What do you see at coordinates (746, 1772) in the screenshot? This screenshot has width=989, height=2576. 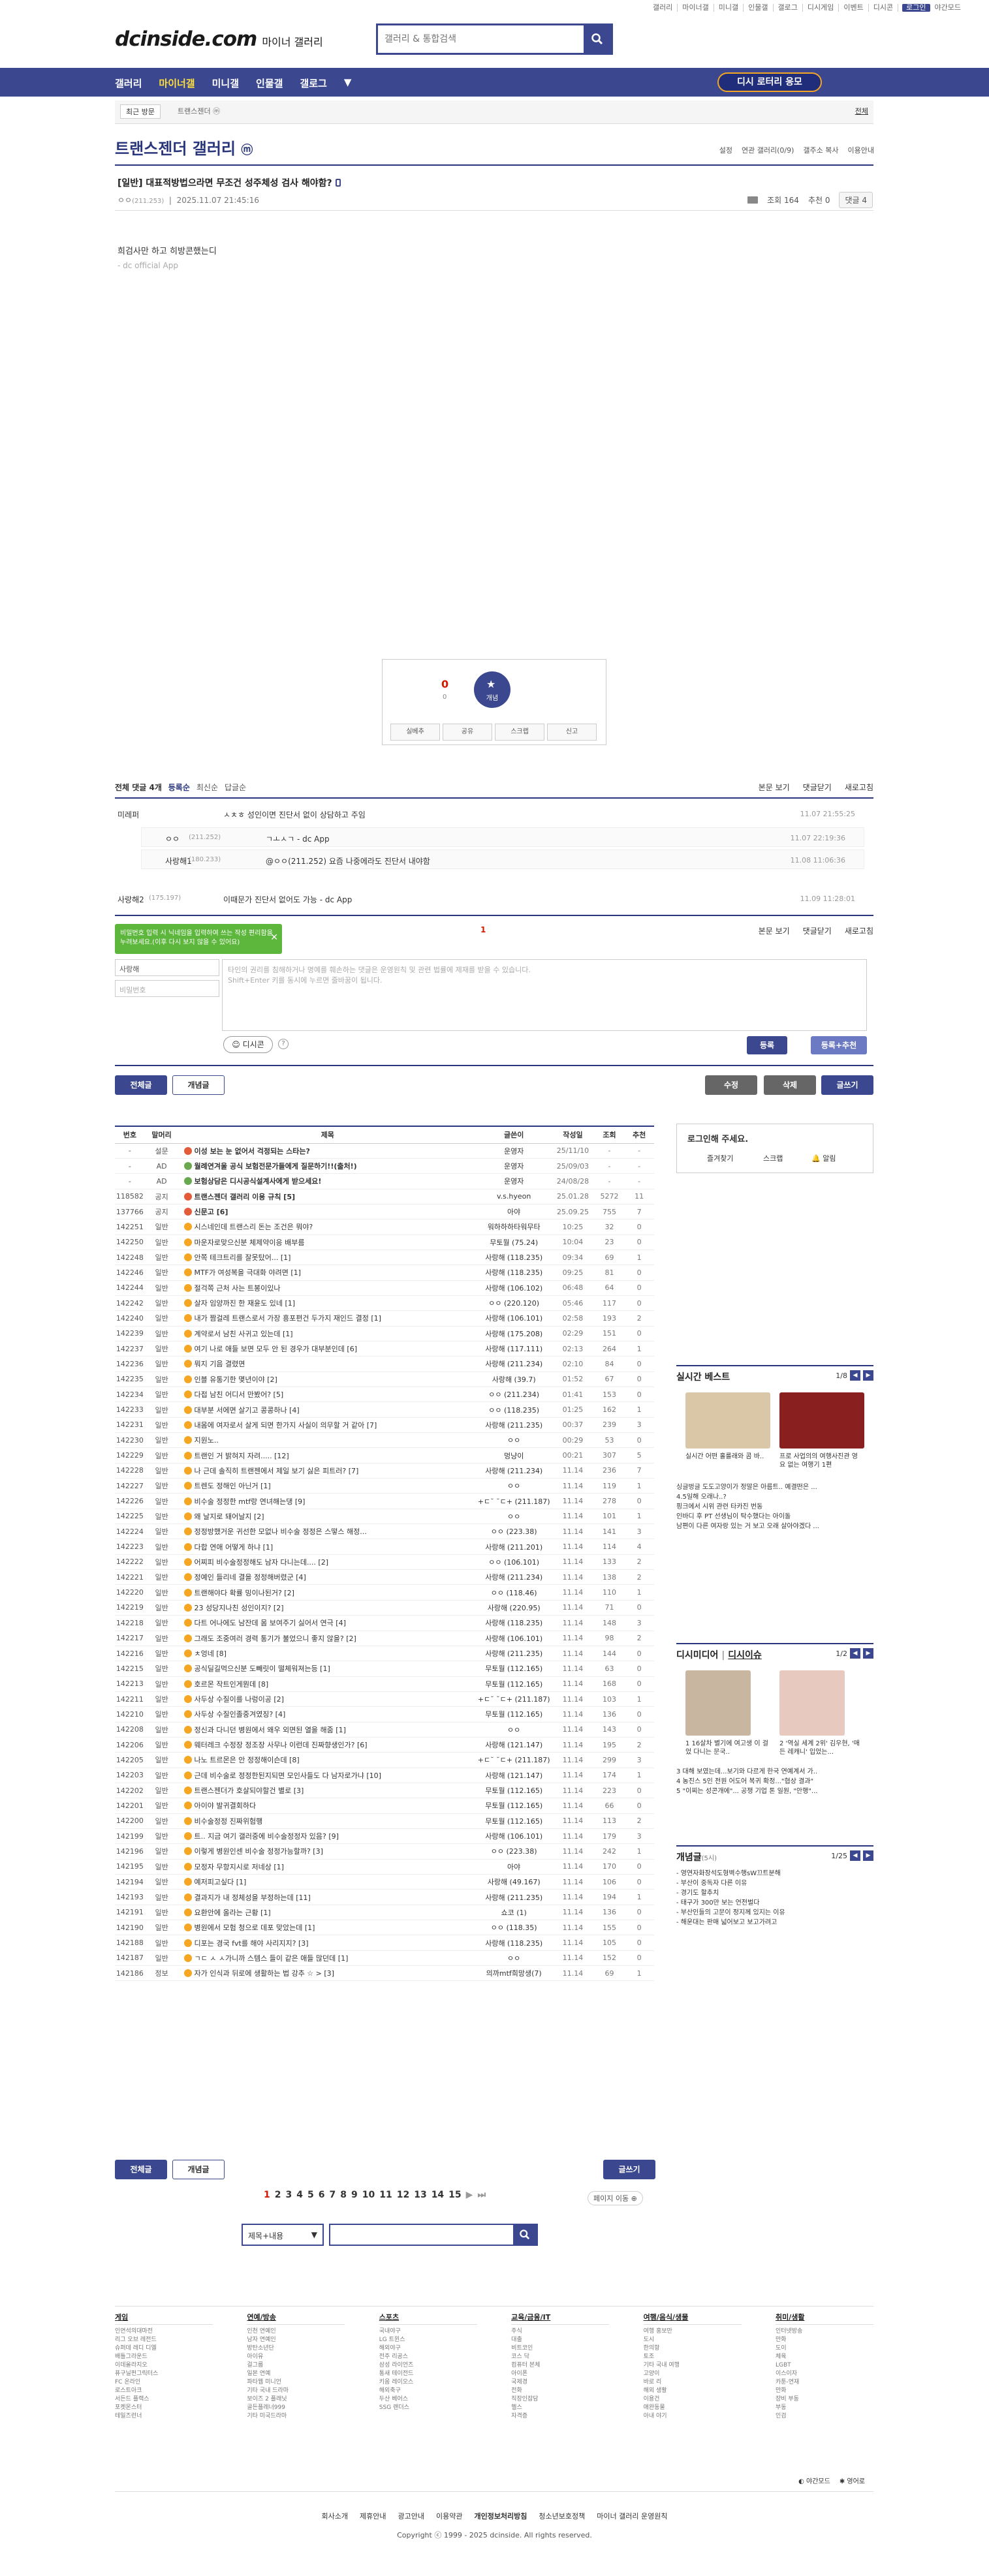 I see `dc-list-item: 3 대해 보였는데...보기와 다르게 한국 연예계서 가..` at bounding box center [746, 1772].